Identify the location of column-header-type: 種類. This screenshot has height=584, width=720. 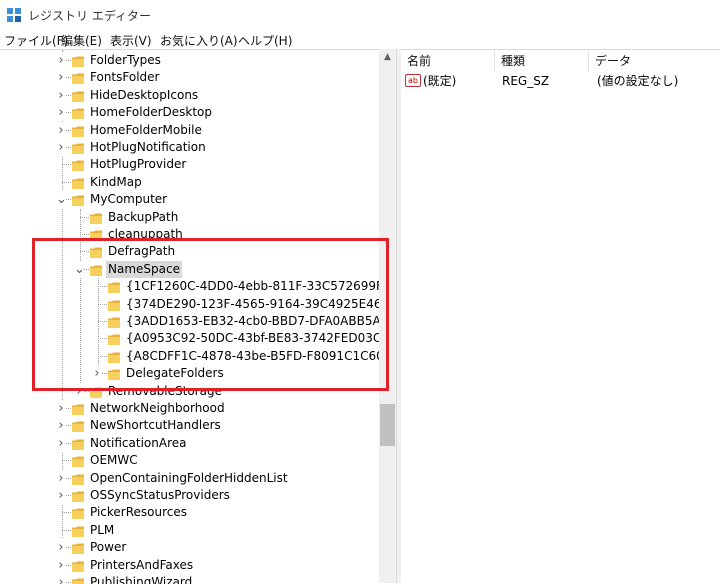
(542, 61).